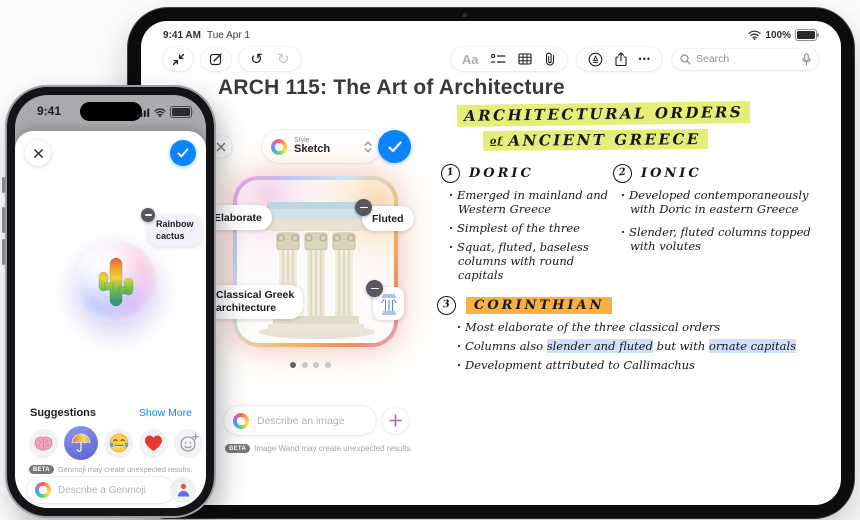 The width and height of the screenshot is (860, 520). What do you see at coordinates (685, 59) in the screenshot?
I see `search-icon` at bounding box center [685, 59].